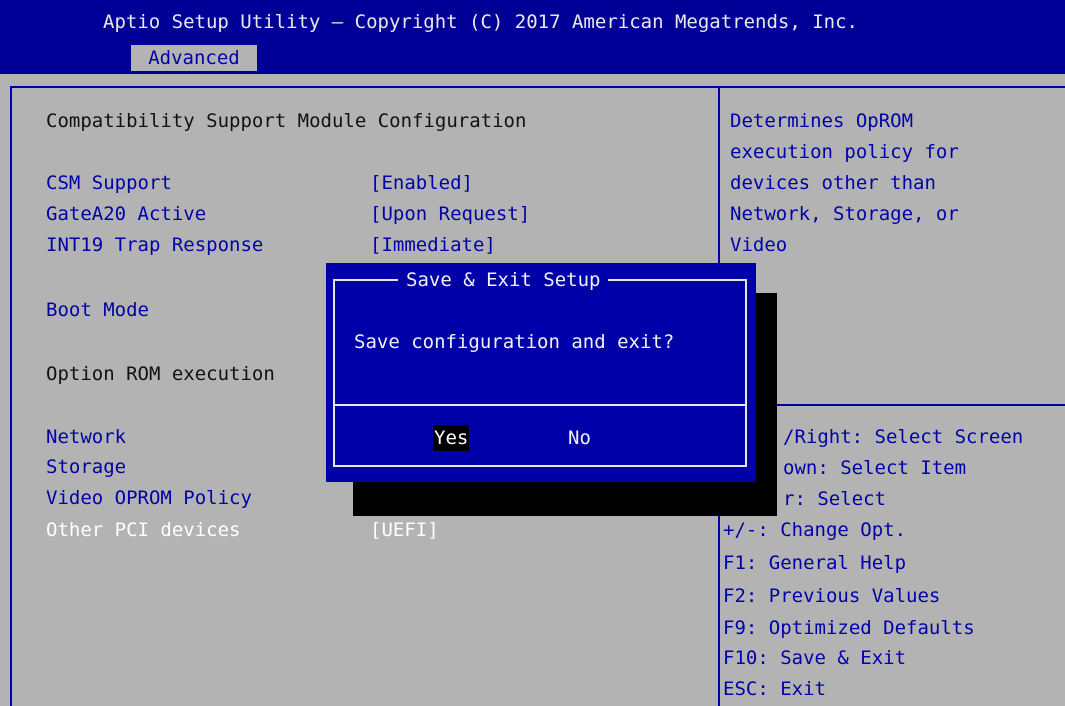 The height and width of the screenshot is (706, 1065). Describe the element at coordinates (903, 437) in the screenshot. I see `key-hint-select-screen: /Right: Select Screen` at that location.